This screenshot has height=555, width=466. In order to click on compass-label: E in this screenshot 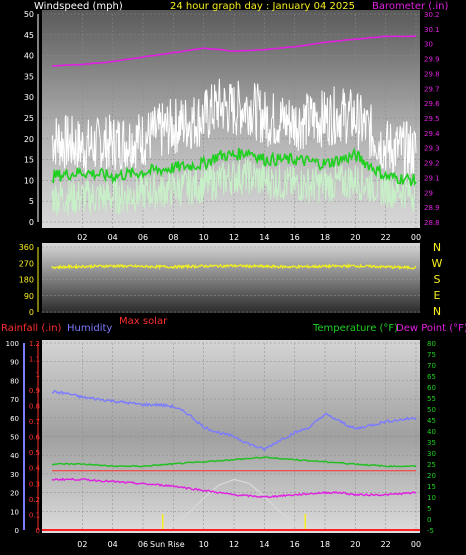, I will do `click(437, 295)`.